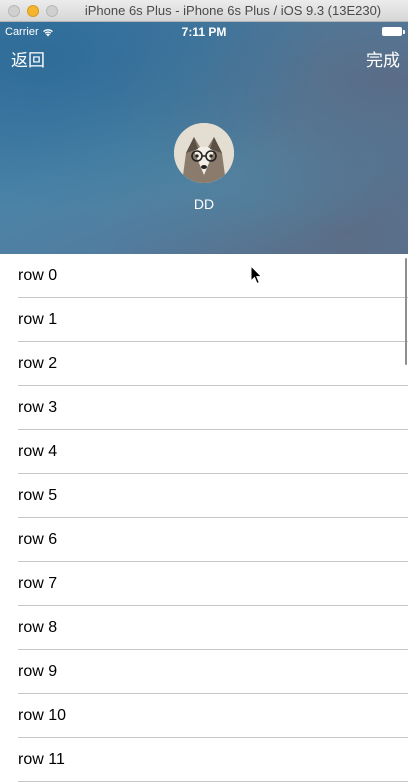  Describe the element at coordinates (204, 320) in the screenshot. I see `table-row: row 1` at that location.